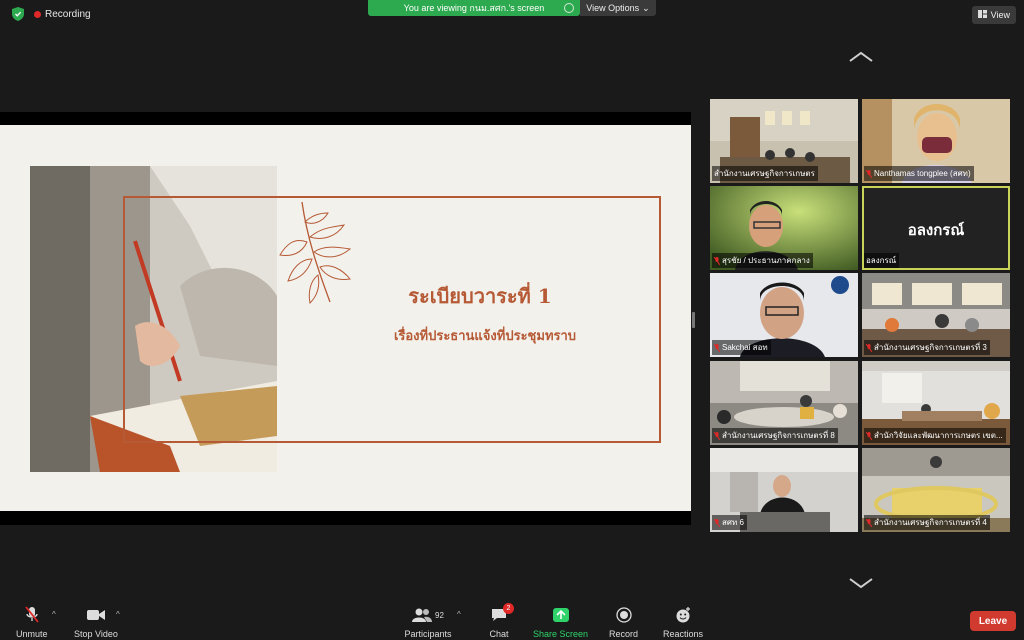 The image size is (1024, 640). I want to click on video-options-chevron-icon: ^, so click(118, 614).